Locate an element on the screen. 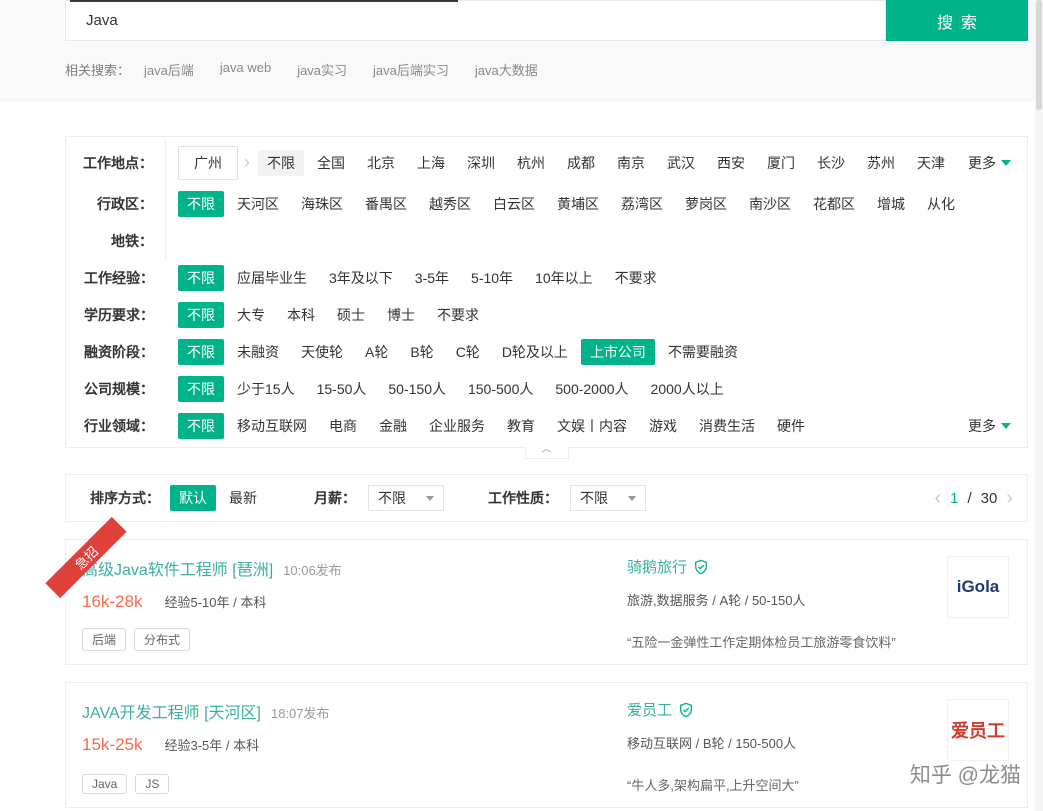 Image resolution: width=1043 pixels, height=811 pixels. filter-option: 150-500人 is located at coordinates (500, 389).